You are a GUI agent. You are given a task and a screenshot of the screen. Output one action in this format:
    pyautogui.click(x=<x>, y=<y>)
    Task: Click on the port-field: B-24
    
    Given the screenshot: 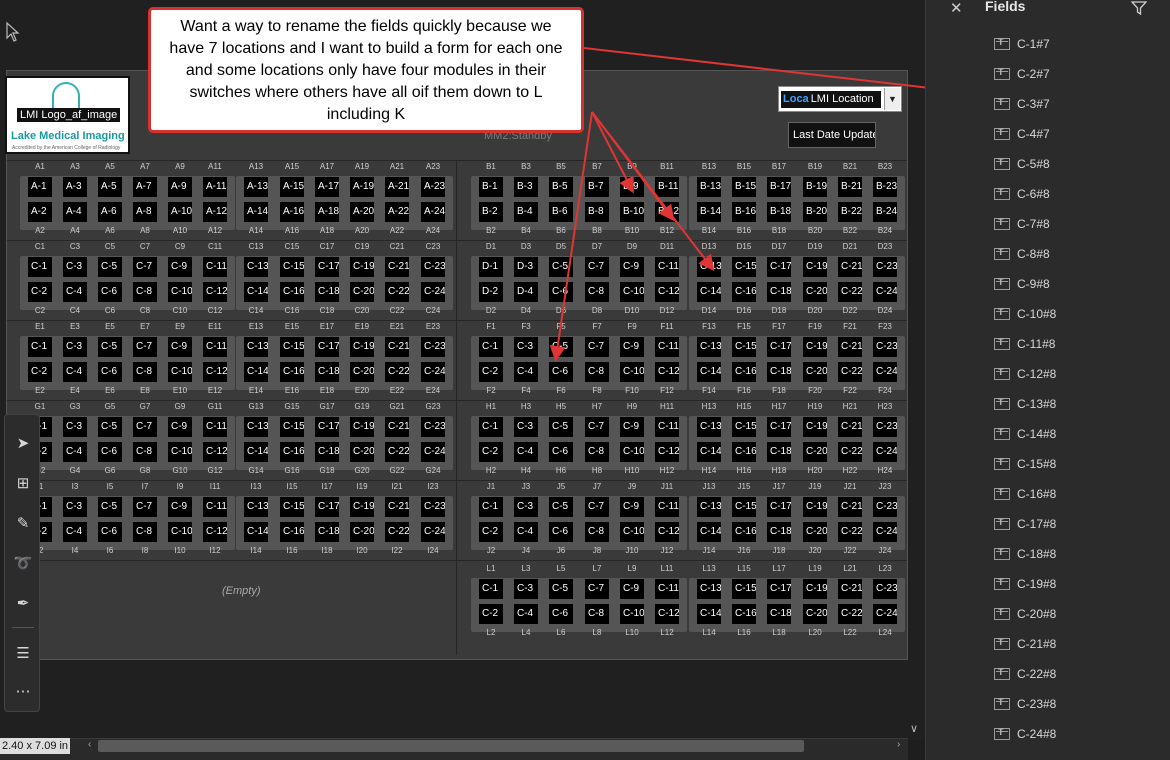 What is the action you would take?
    pyautogui.click(x=885, y=212)
    